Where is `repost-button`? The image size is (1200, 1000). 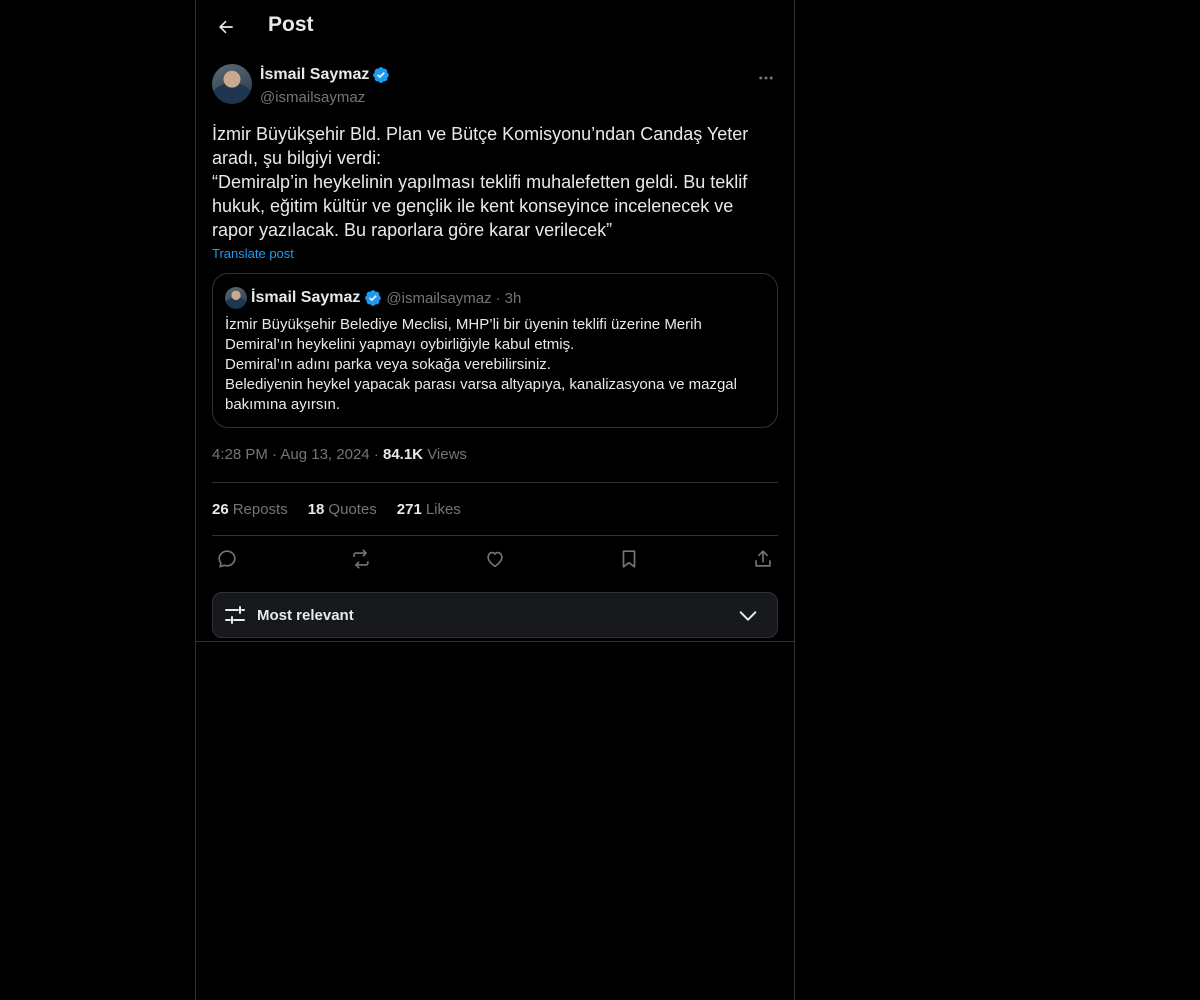
repost-button is located at coordinates (361, 559).